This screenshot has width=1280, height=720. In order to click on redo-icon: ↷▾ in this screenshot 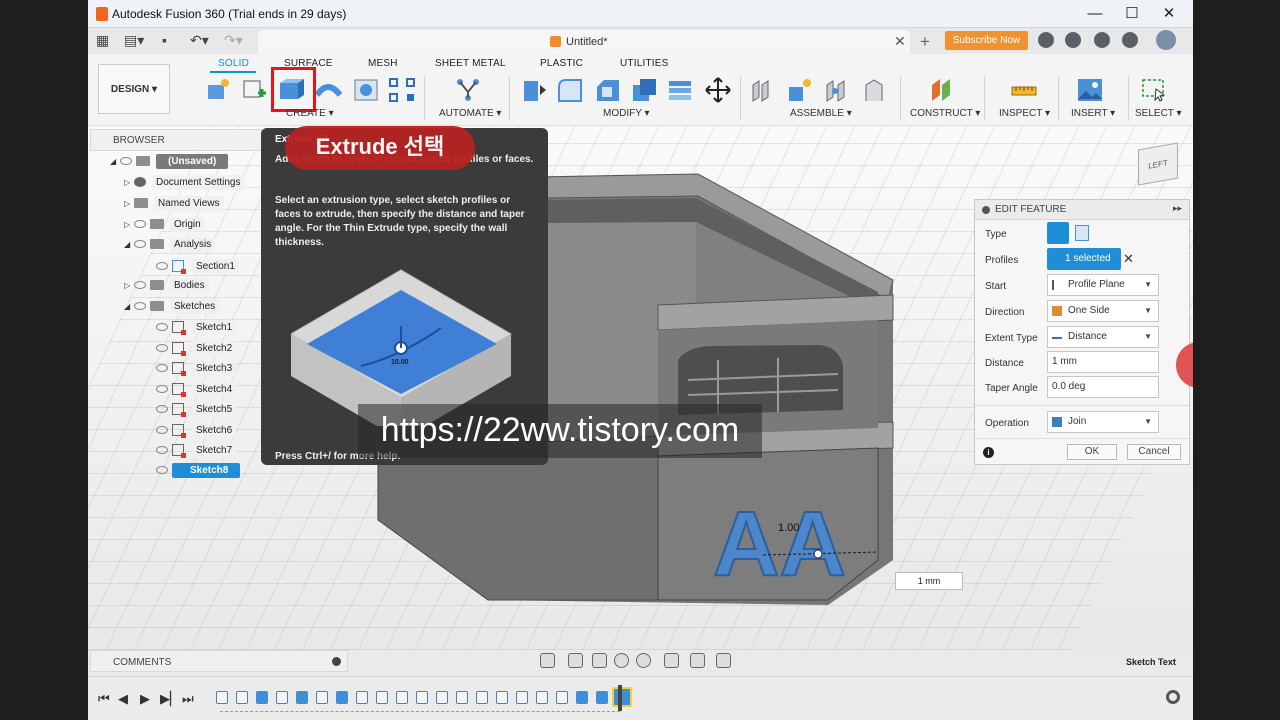, I will do `click(233, 40)`.